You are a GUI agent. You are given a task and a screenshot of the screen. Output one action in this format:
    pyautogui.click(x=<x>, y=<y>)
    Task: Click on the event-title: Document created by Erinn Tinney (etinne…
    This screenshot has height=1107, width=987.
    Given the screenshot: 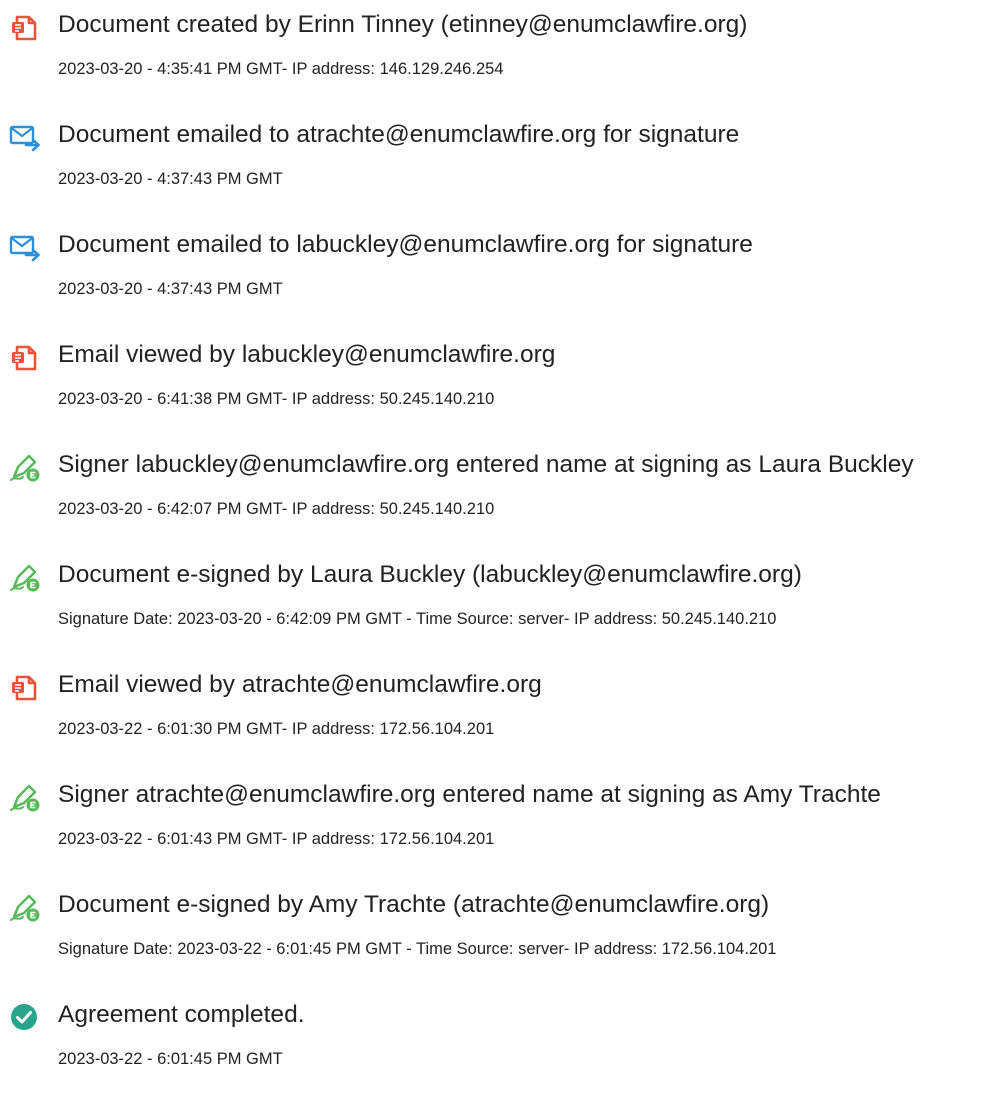 What is the action you would take?
    pyautogui.click(x=403, y=24)
    